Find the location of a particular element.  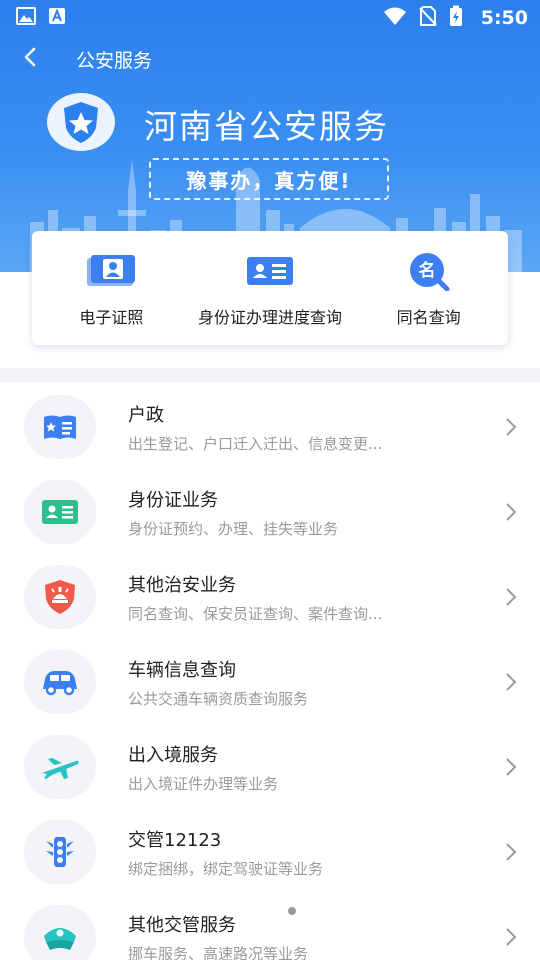

airplane-icon is located at coordinates (60, 767).